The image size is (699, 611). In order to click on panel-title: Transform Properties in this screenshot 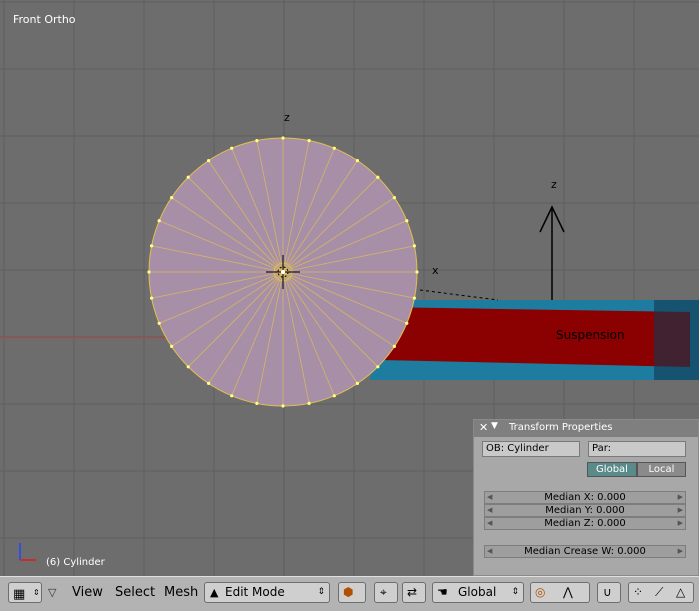, I will do `click(561, 427)`.